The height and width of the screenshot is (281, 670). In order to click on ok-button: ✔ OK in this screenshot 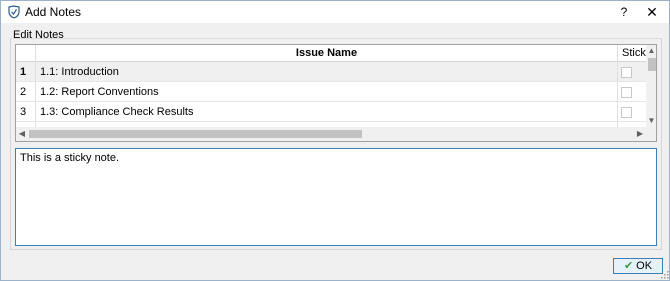, I will do `click(638, 266)`.